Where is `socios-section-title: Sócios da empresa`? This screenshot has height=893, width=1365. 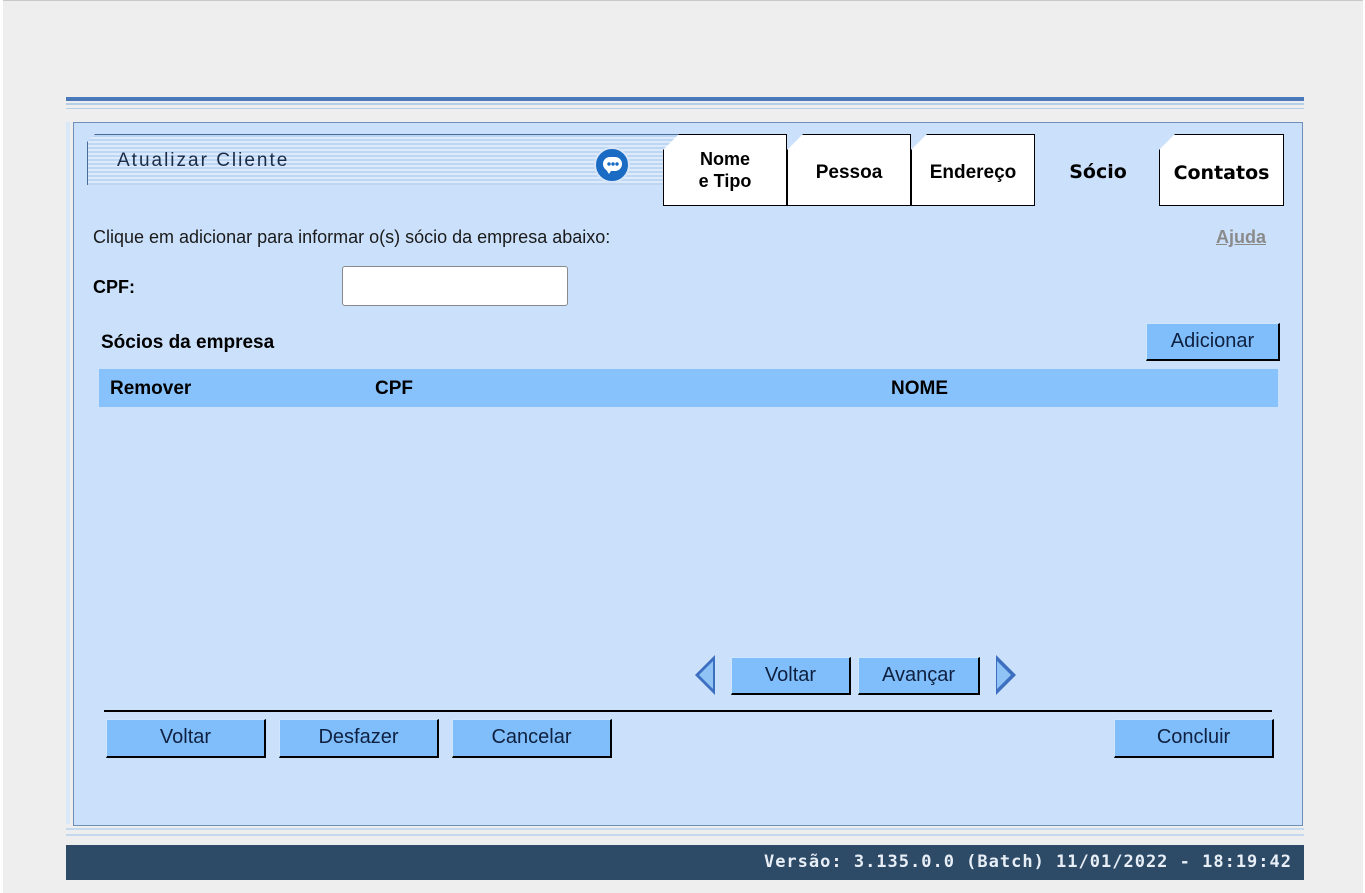 socios-section-title: Sócios da empresa is located at coordinates (188, 342).